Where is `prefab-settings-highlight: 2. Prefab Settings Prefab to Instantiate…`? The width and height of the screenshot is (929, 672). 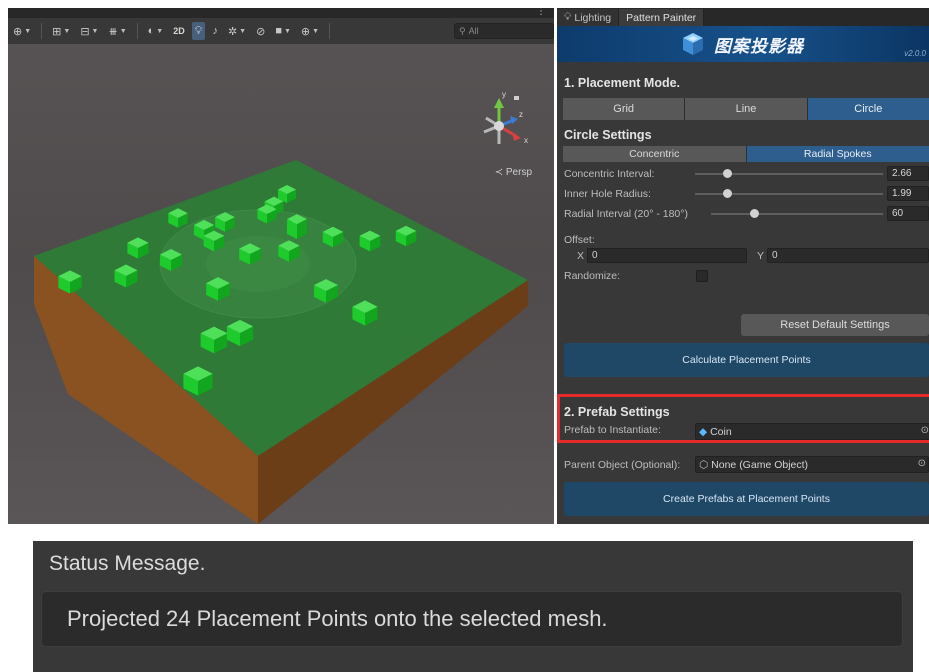 prefab-settings-highlight: 2. Prefab Settings Prefab to Instantiate… is located at coordinates (743, 418).